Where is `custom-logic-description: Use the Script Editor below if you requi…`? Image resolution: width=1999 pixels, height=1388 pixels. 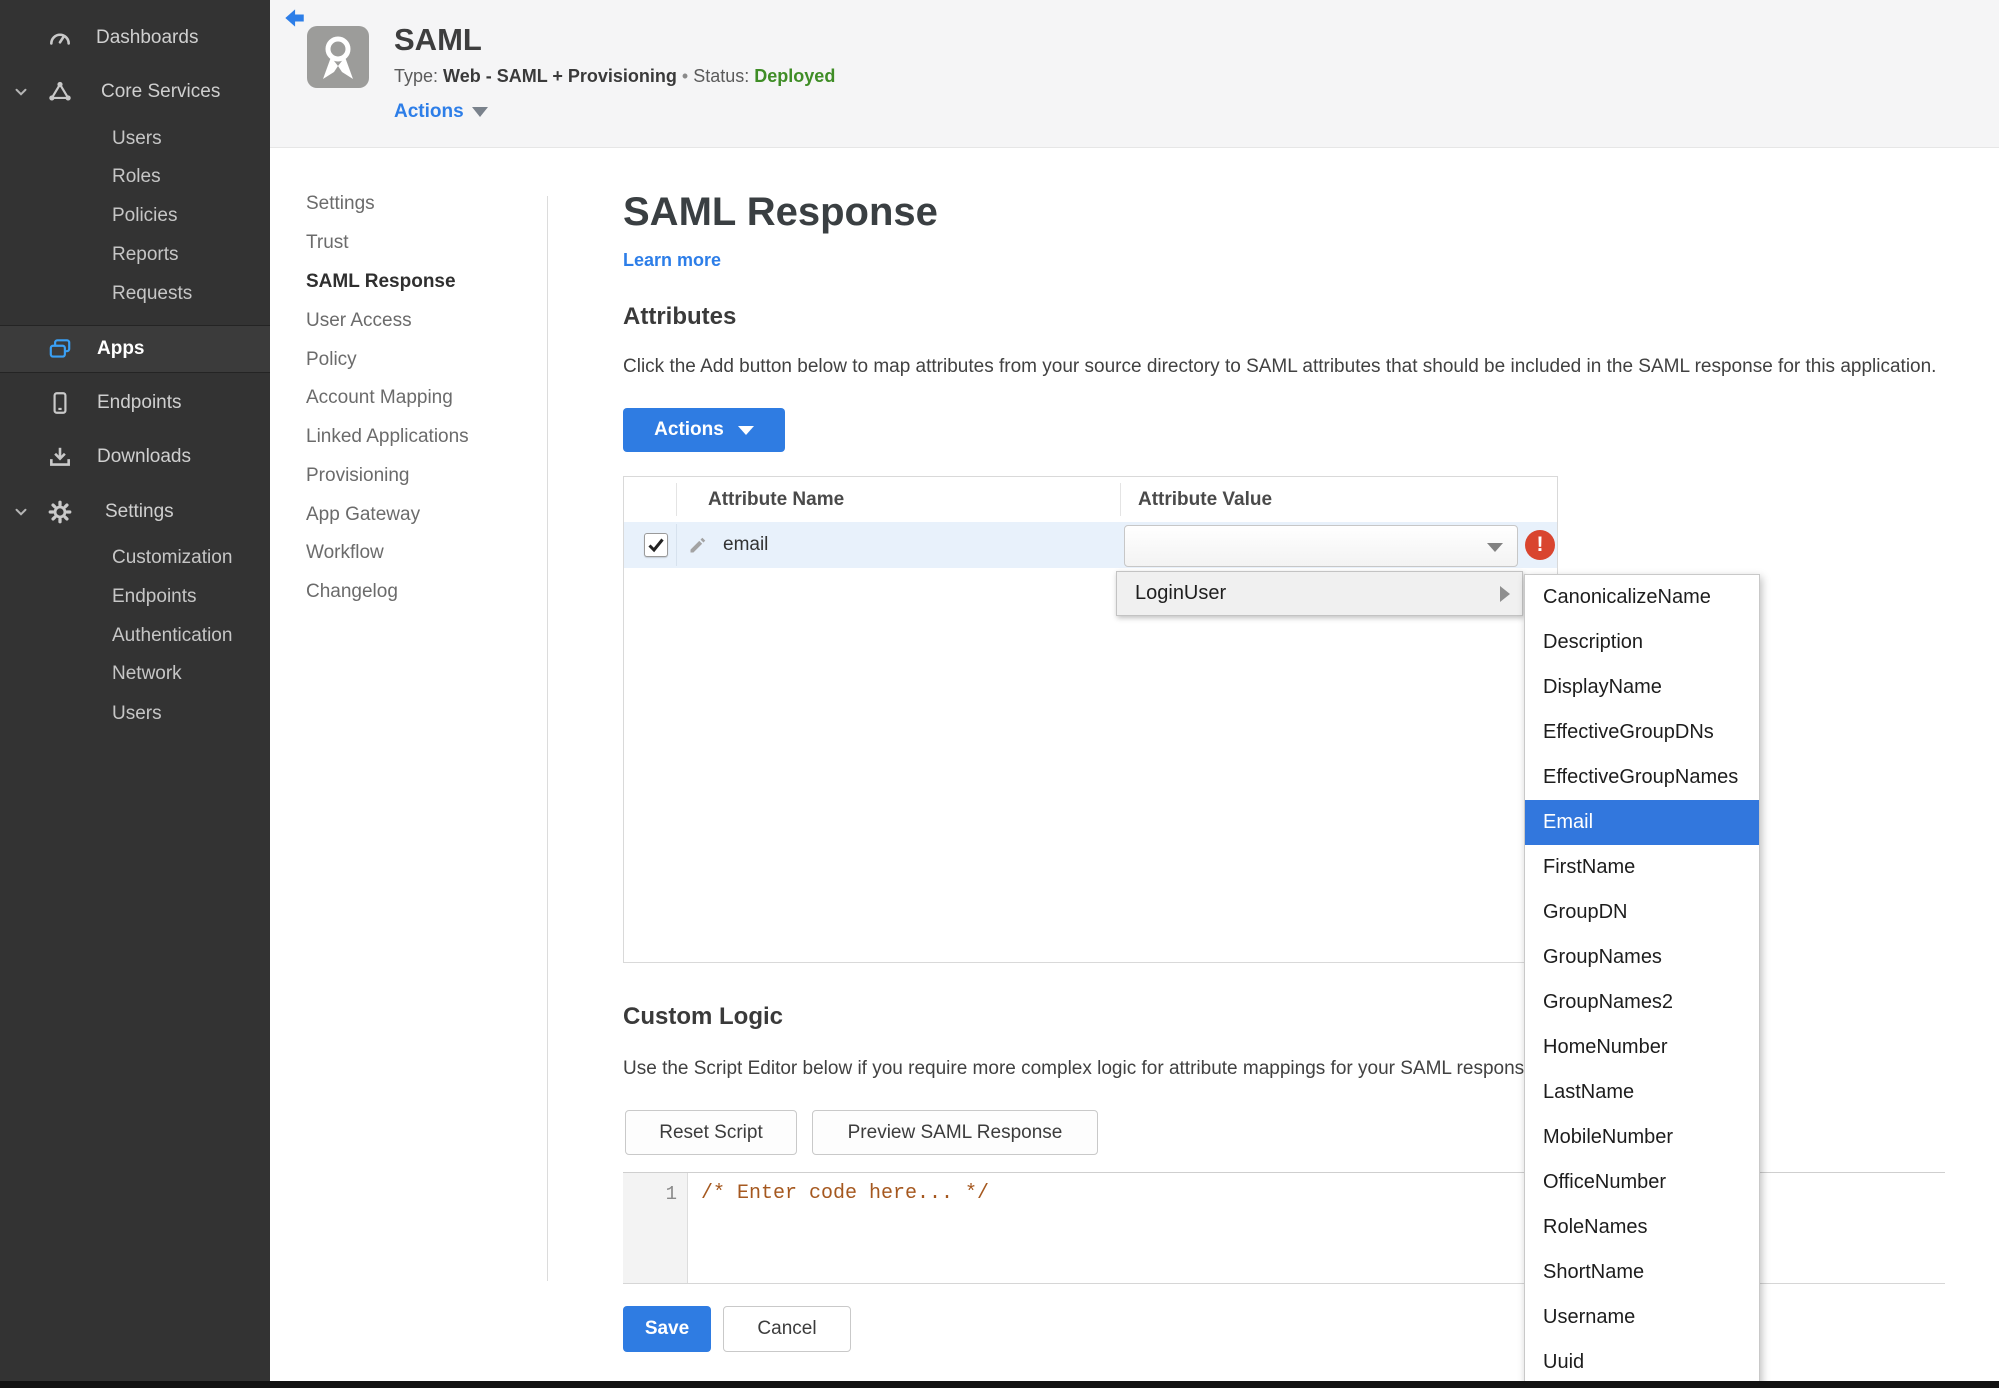
custom-logic-description: Use the Script Editor below if you requi… is located at coordinates (1081, 1068).